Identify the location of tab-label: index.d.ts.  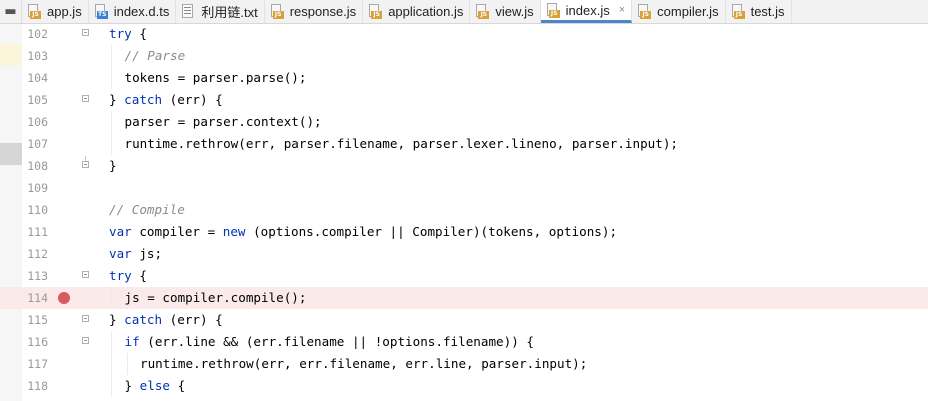
(141, 11).